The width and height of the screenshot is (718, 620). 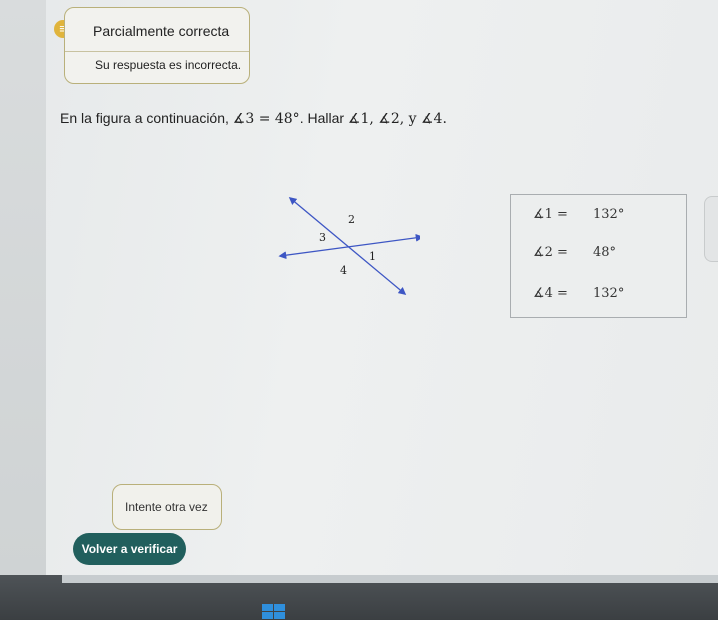 I want to click on target-angles: ∡1, ∡2, y ∡4., so click(x=397, y=119).